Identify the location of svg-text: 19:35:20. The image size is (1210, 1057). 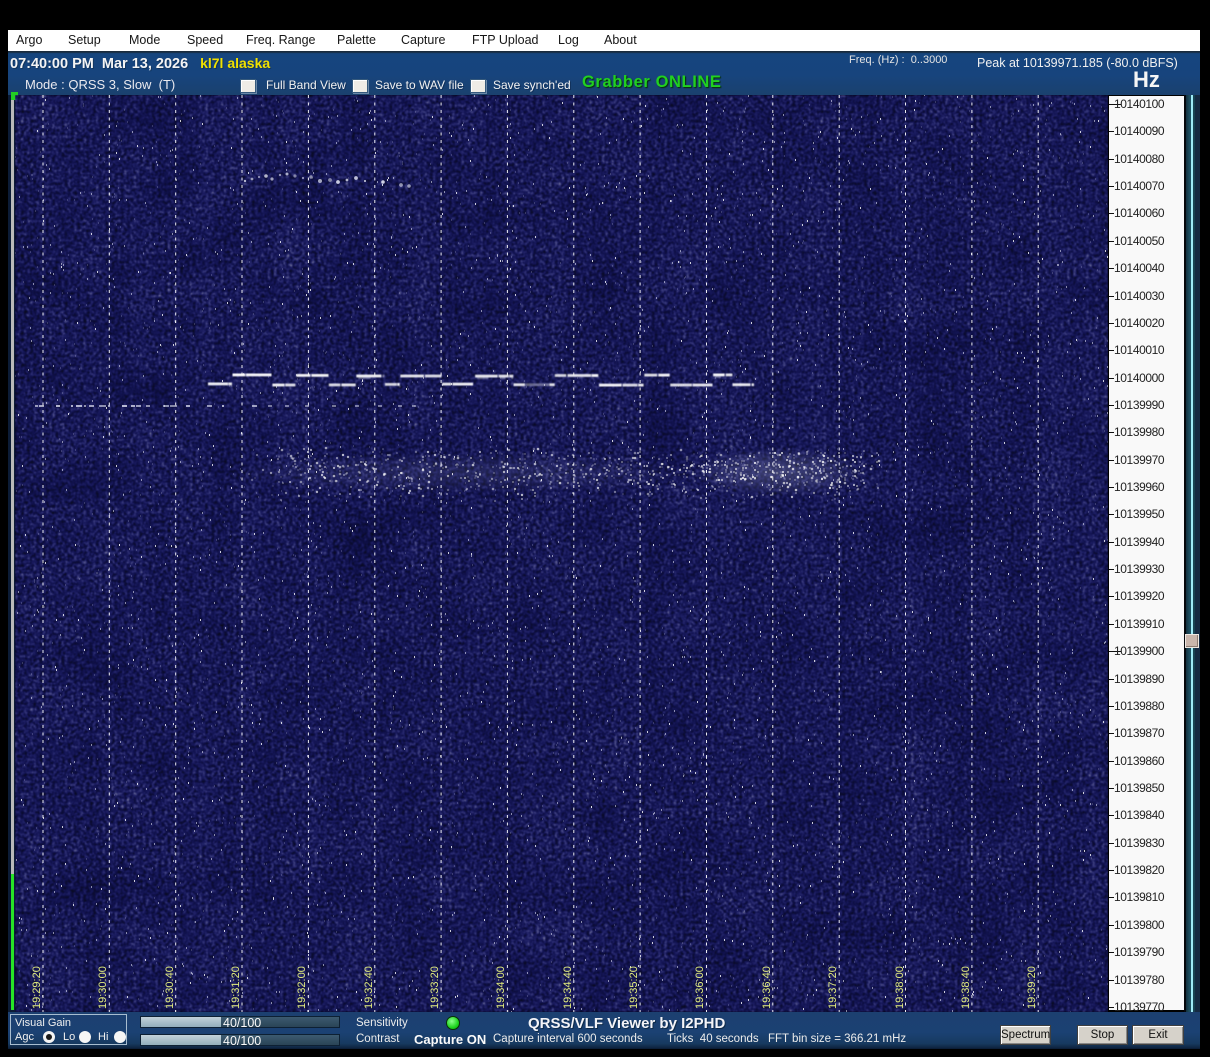
(634, 987).